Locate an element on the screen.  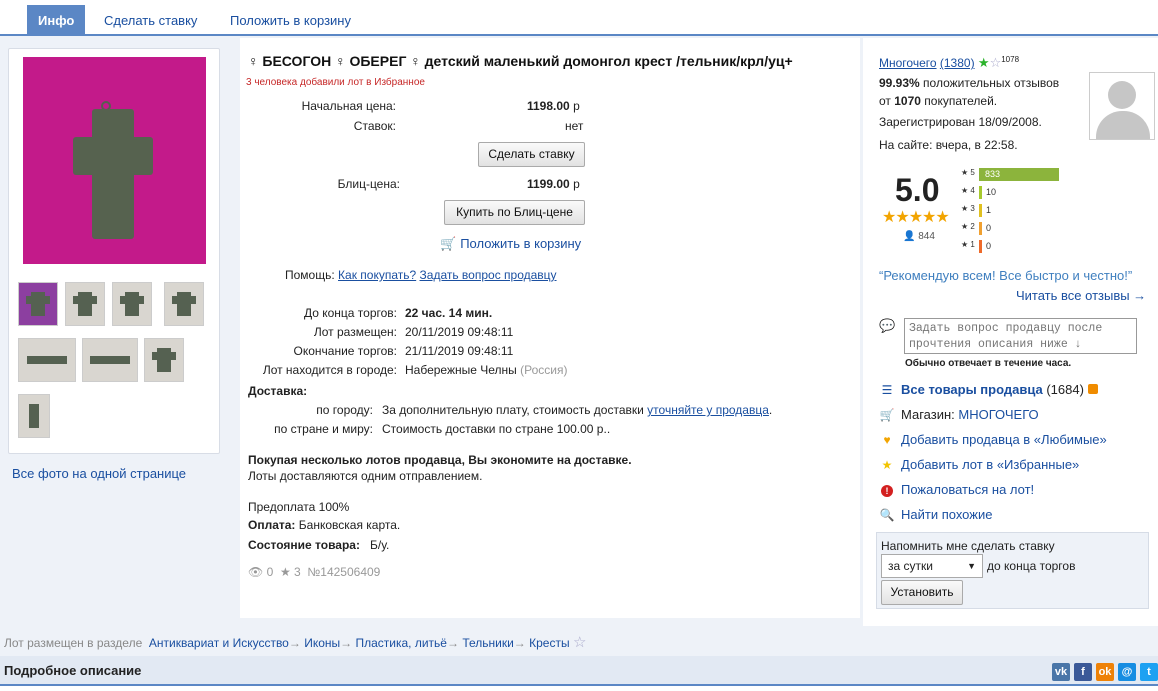
ends-in-label: До конца торгов: is located at coordinates (350, 313).